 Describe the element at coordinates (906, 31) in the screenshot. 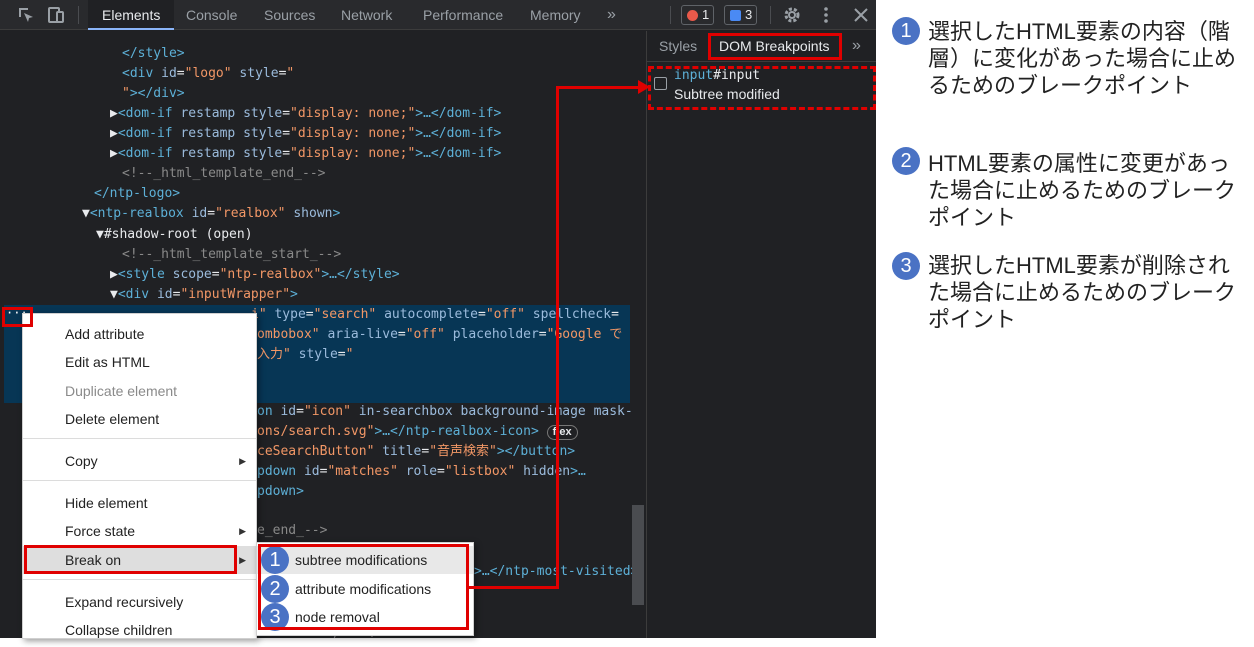

I see `note-1-marker: 1` at that location.